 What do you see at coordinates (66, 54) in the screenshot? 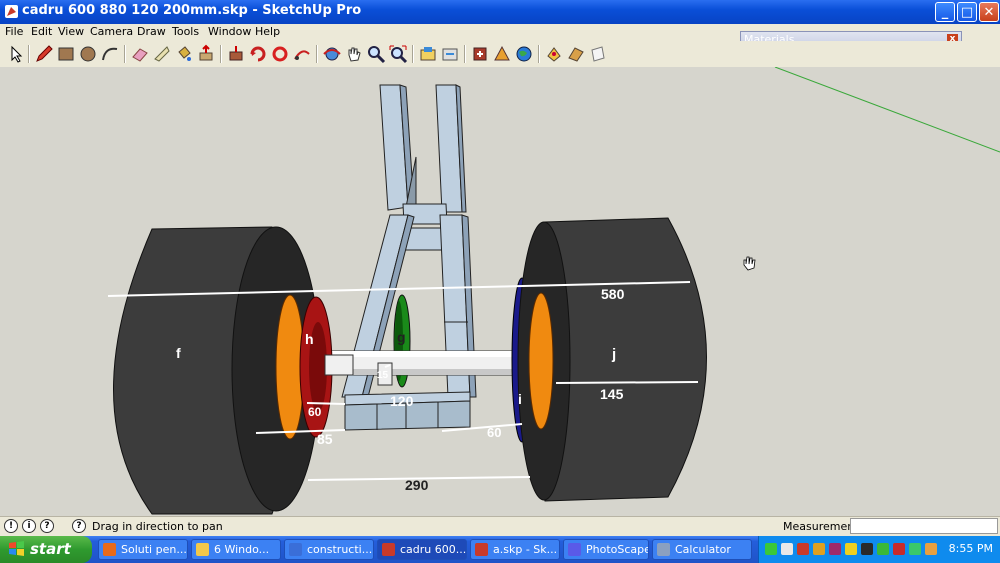
I see `rectangle-tool-icon` at bounding box center [66, 54].